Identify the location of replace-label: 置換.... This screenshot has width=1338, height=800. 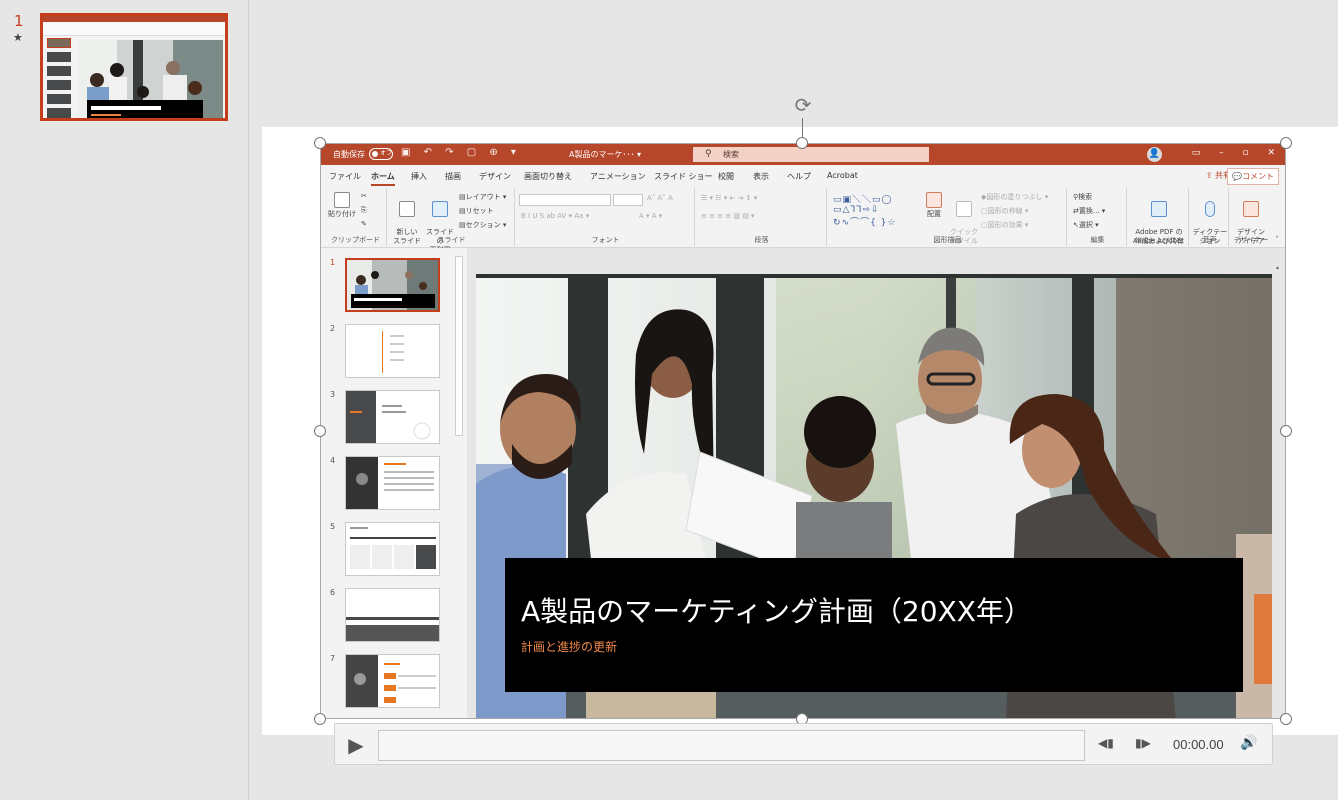
(1089, 211).